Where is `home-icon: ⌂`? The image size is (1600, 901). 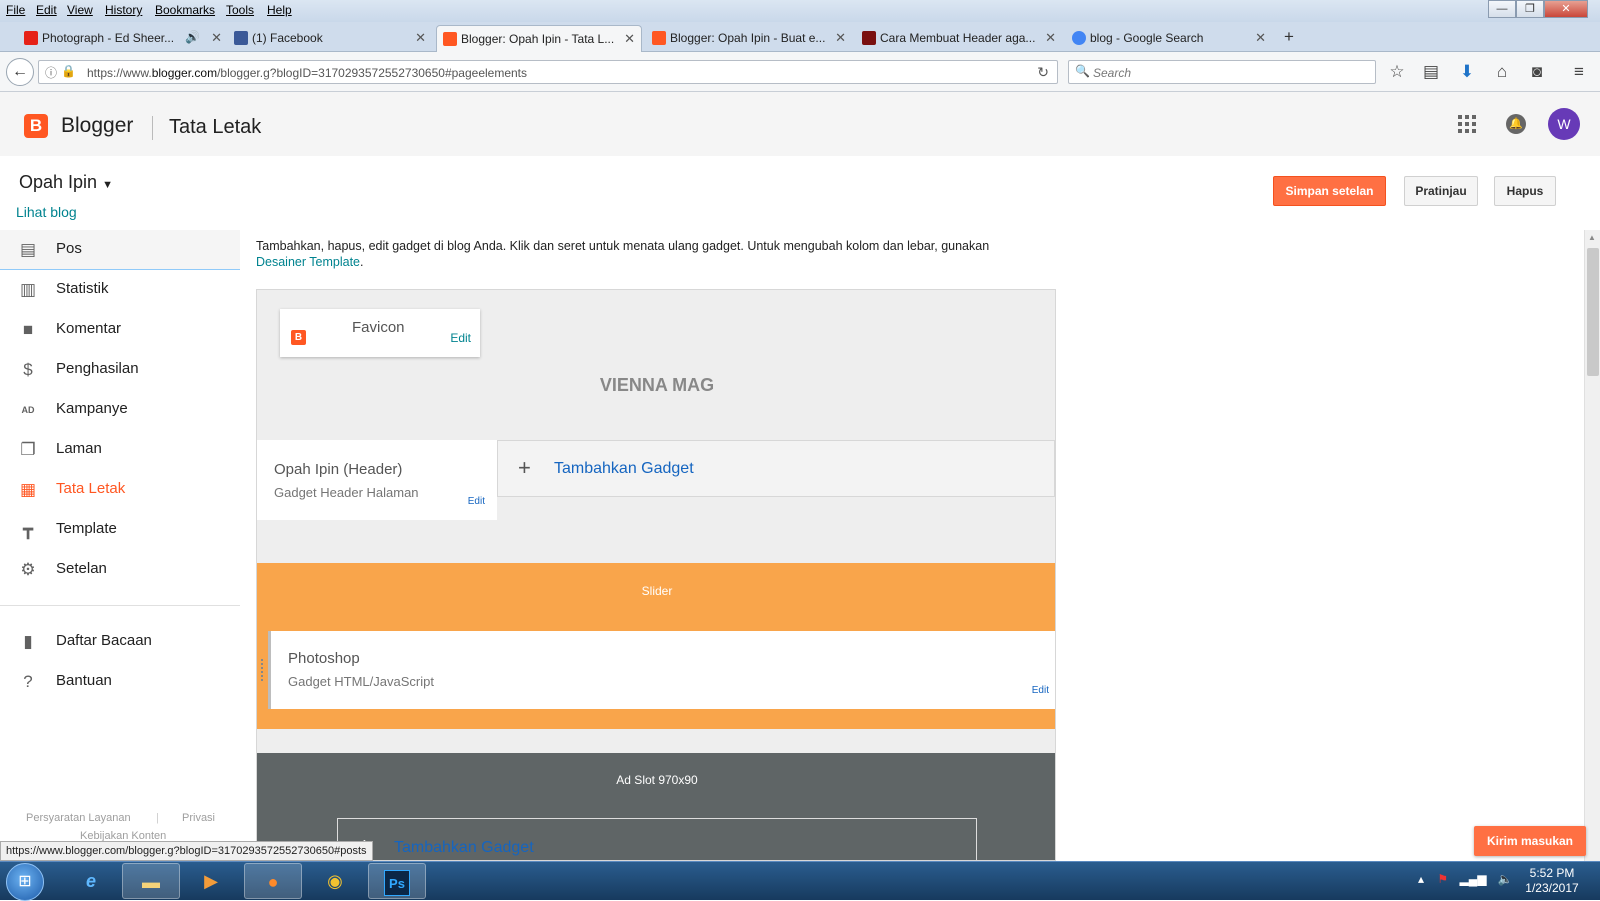
home-icon: ⌂ is located at coordinates (1502, 72).